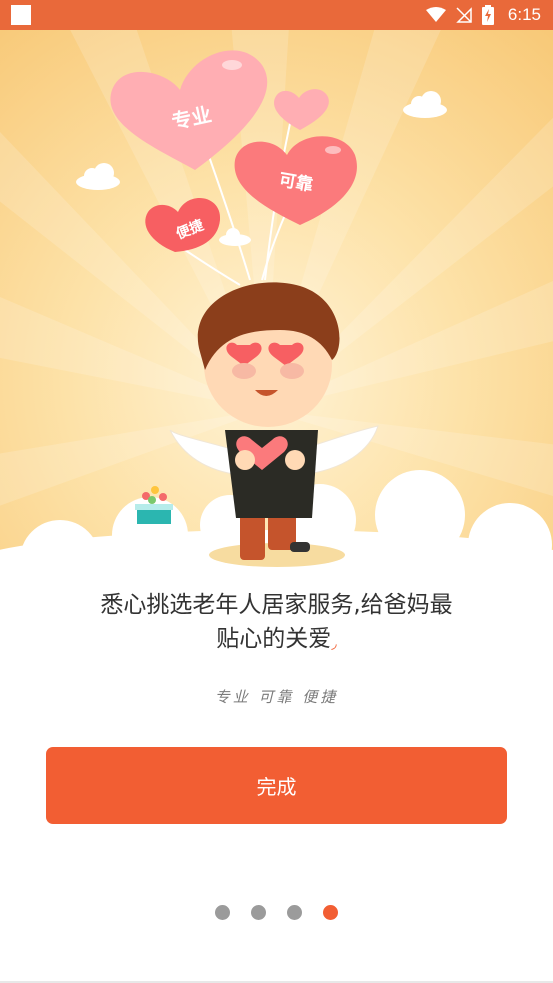 This screenshot has width=553, height=983. What do you see at coordinates (274, 639) in the screenshot?
I see `headline-line-2: 贴心的关爱` at bounding box center [274, 639].